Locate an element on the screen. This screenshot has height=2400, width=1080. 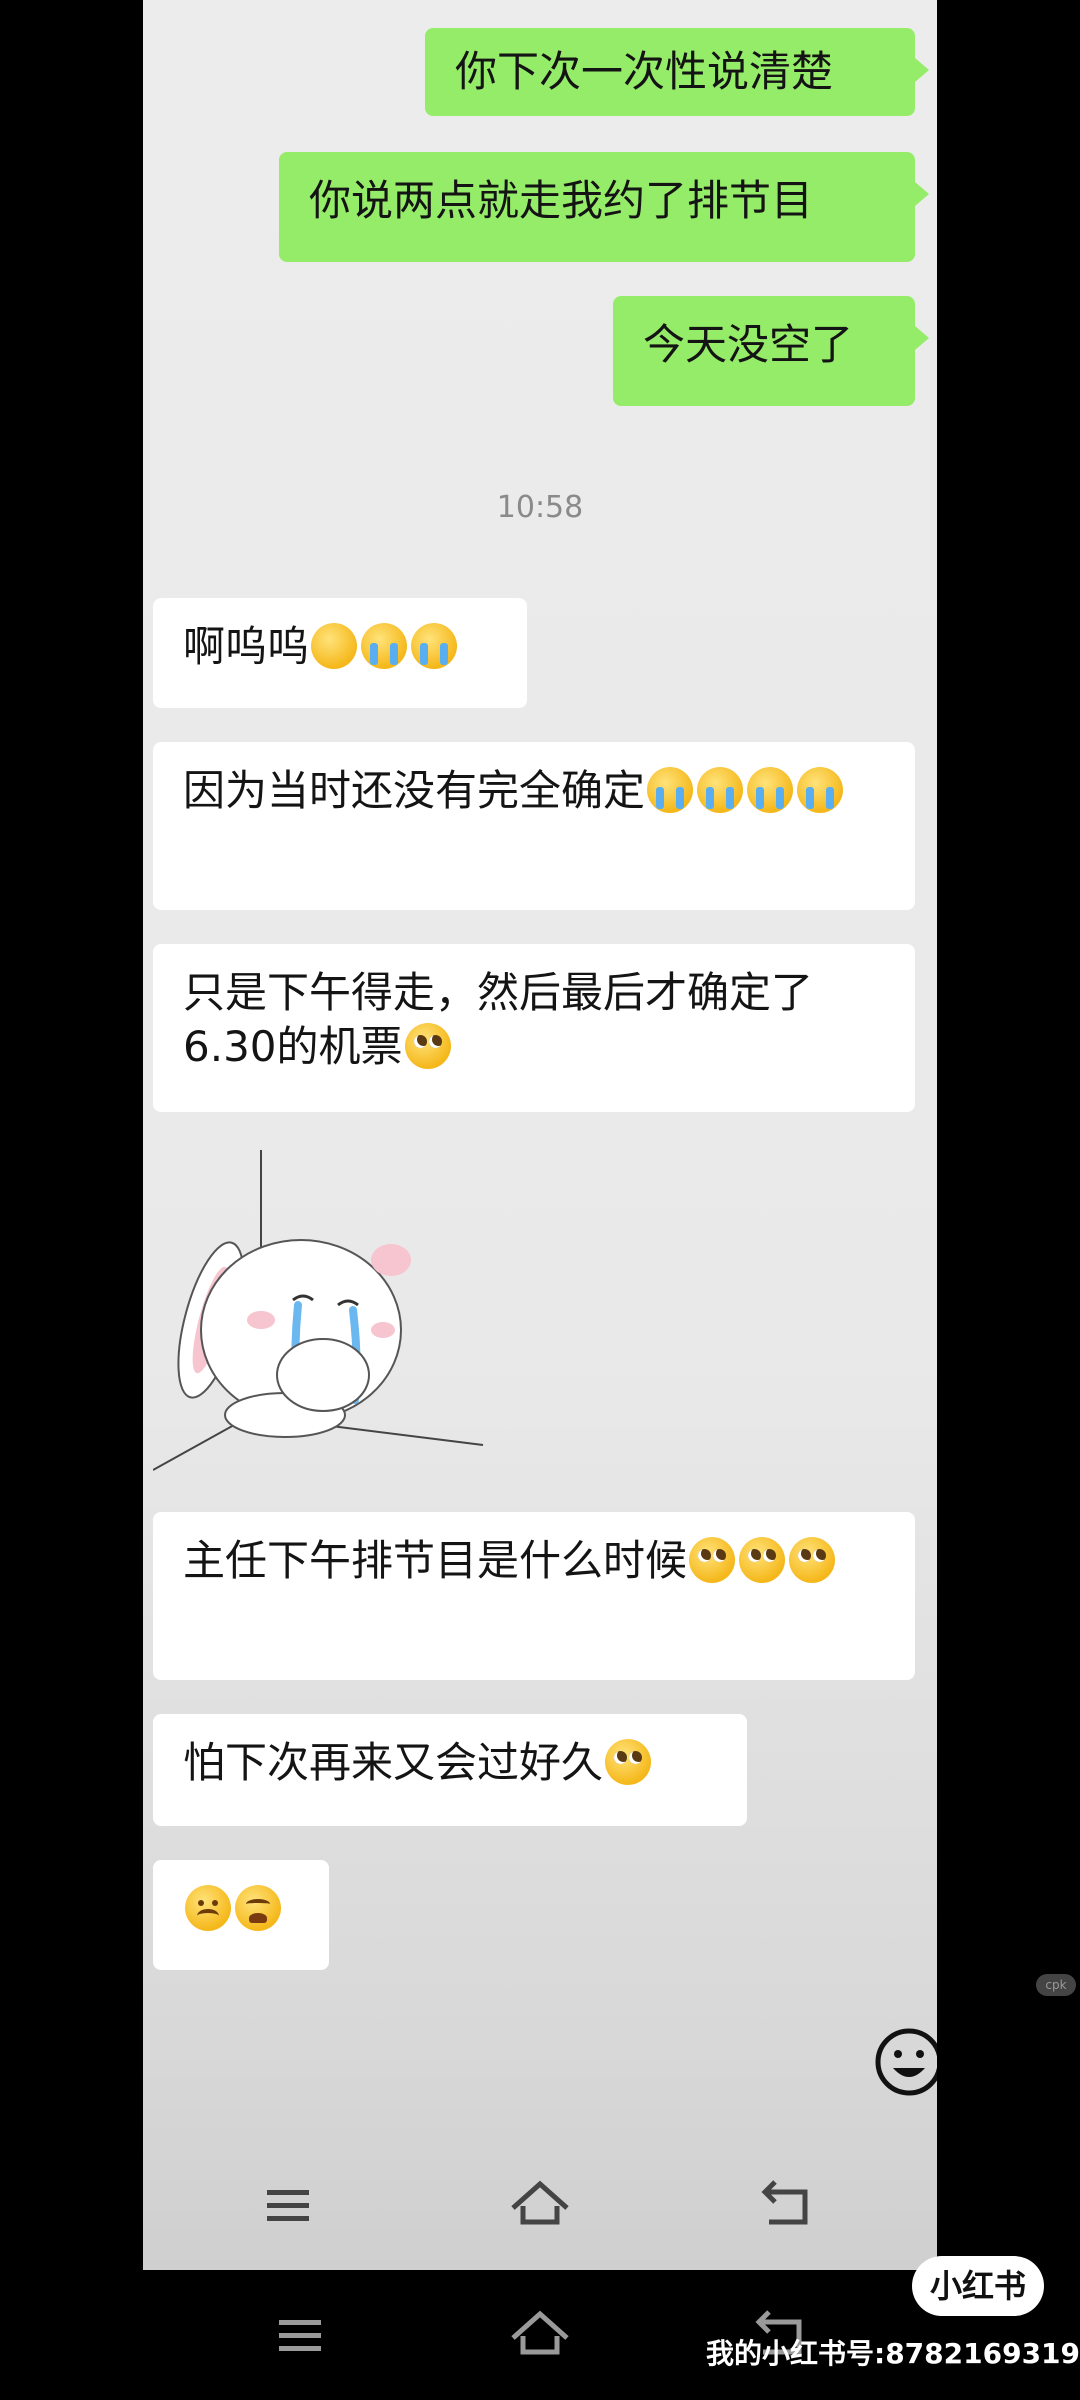
outgoing-message: 你说两点就走我约了排节目 is located at coordinates (604, 207).